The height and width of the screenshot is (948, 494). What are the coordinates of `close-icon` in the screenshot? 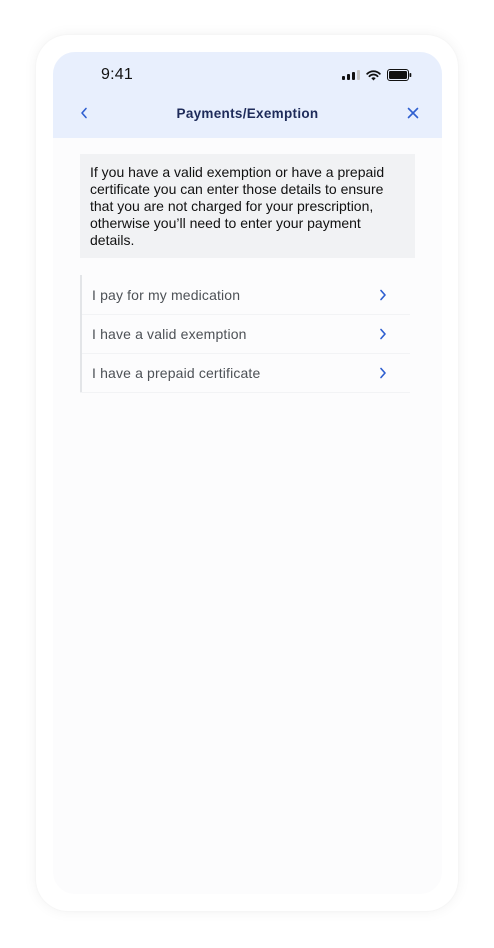 It's located at (413, 113).